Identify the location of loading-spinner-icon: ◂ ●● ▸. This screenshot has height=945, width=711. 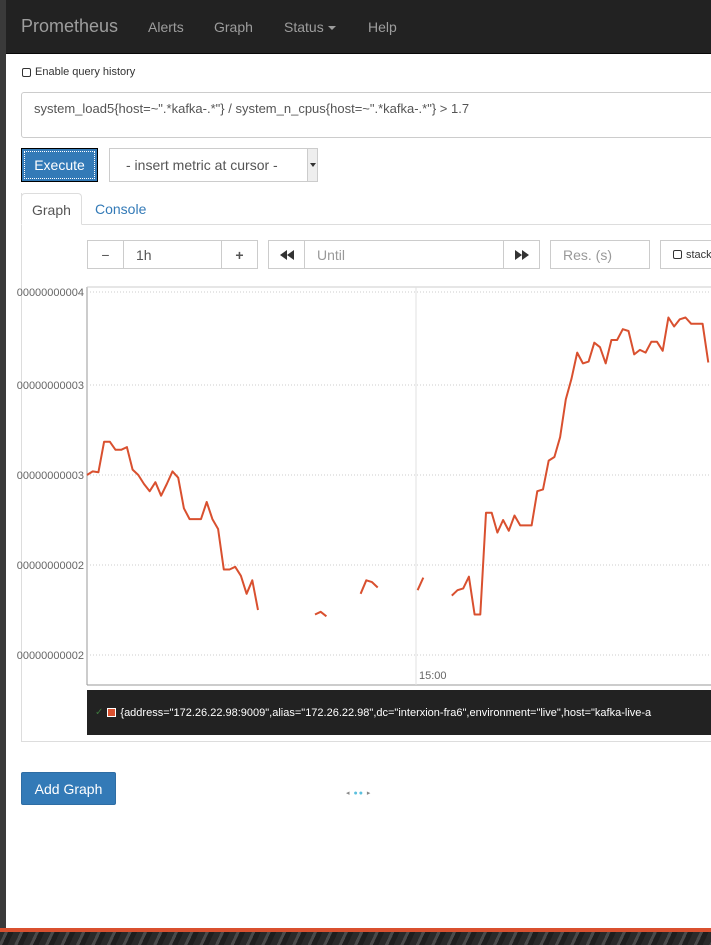
(359, 793).